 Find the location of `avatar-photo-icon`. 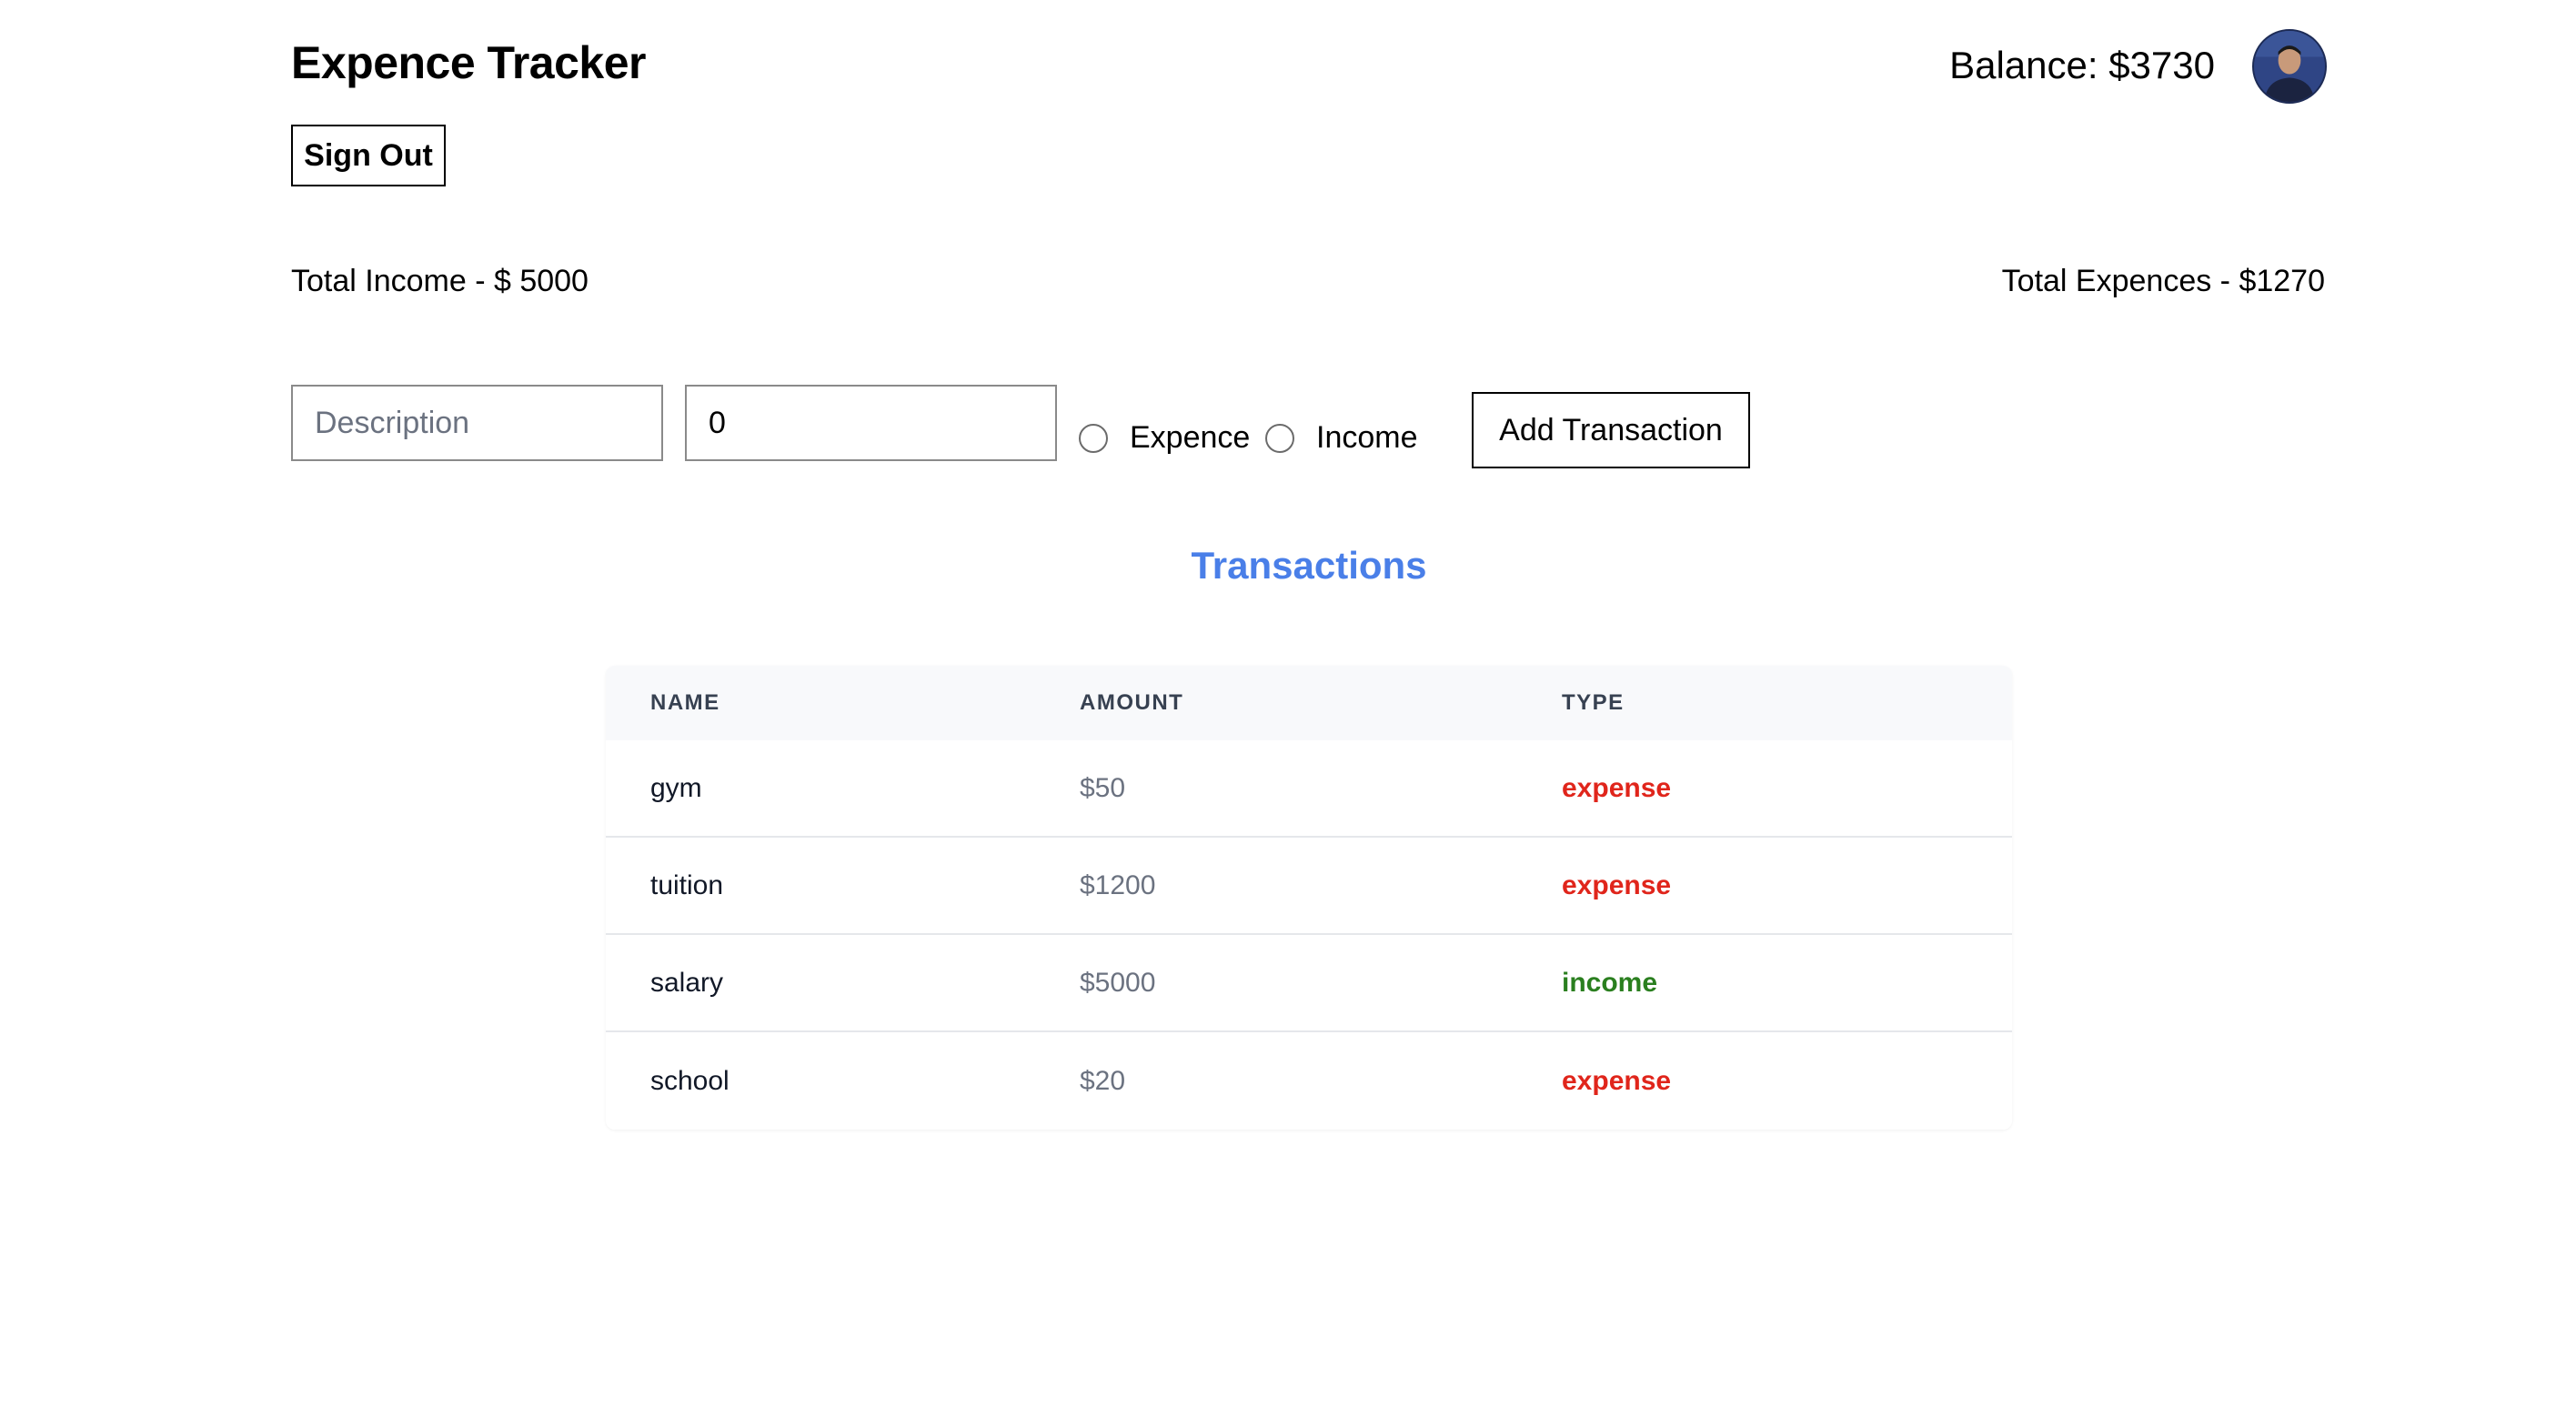

avatar-photo-icon is located at coordinates (2289, 66).